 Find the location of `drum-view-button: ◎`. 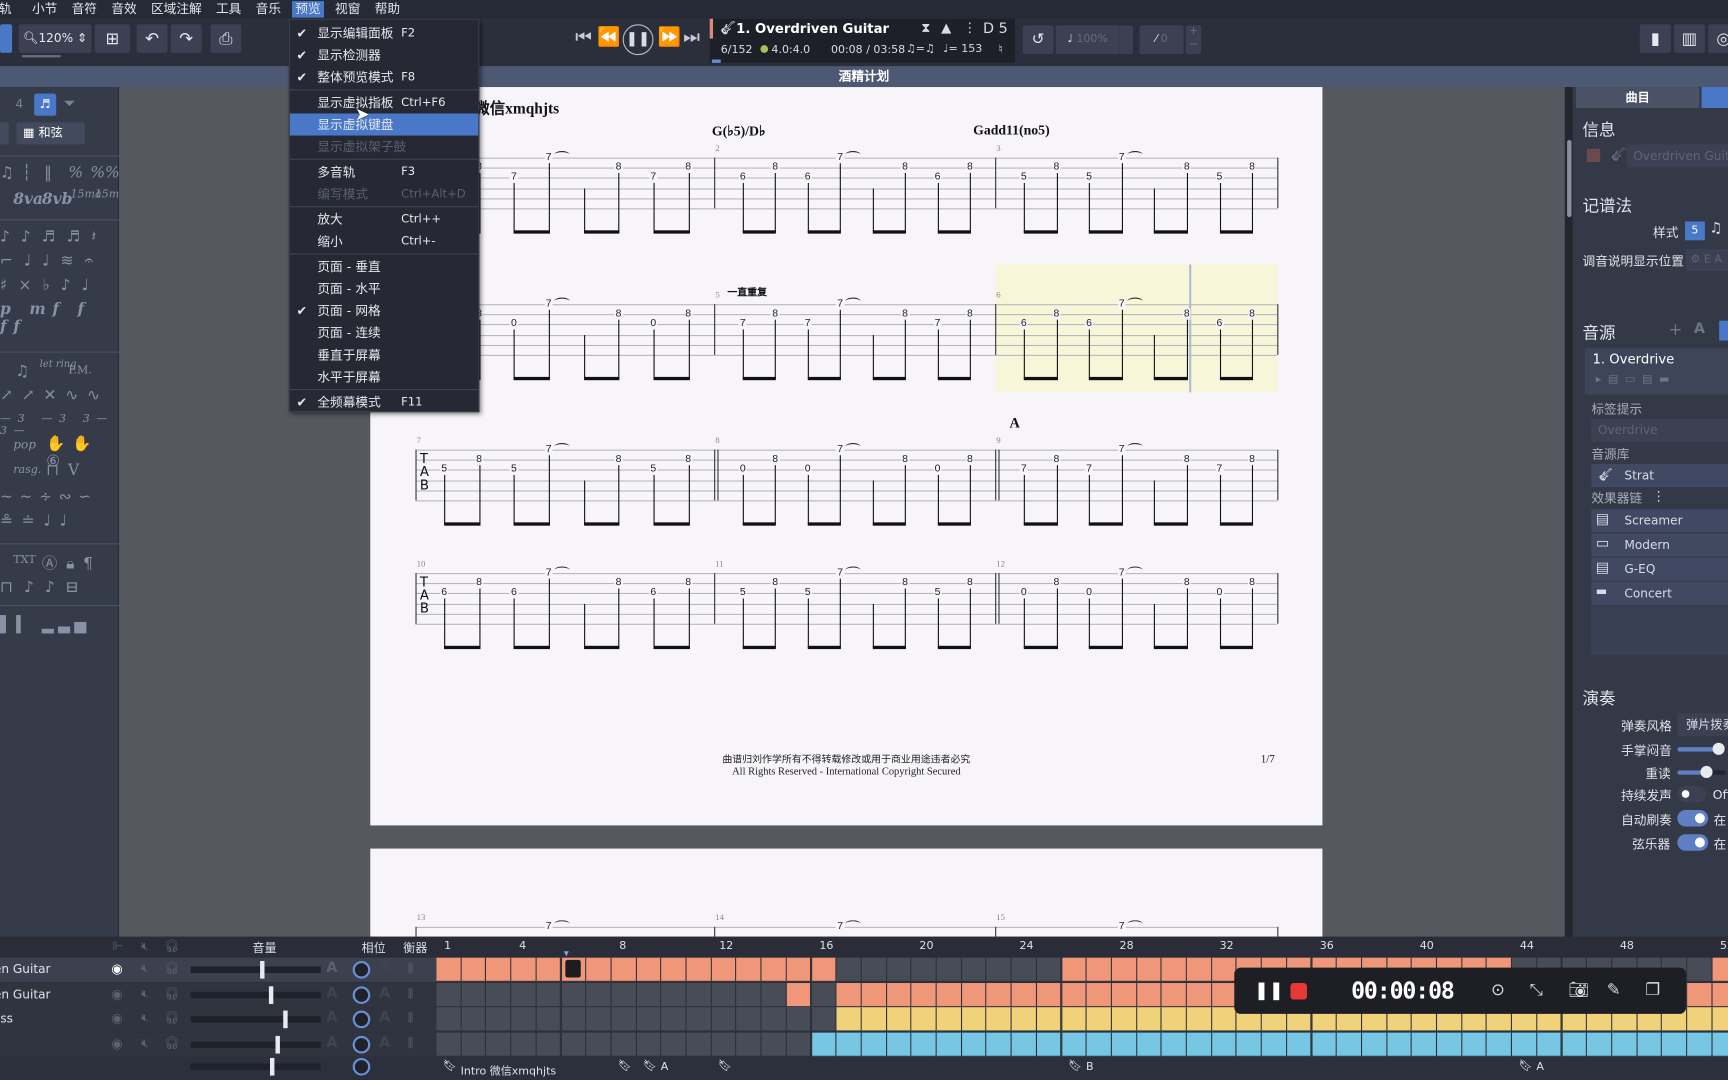

drum-view-button: ◎ is located at coordinates (1718, 38).